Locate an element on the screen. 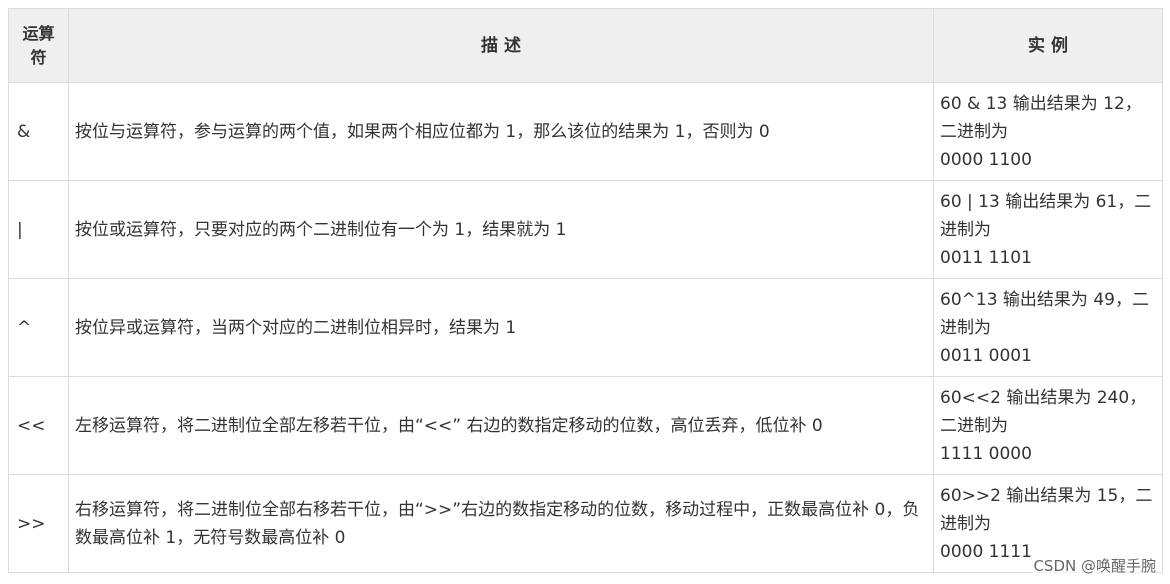 The height and width of the screenshot is (584, 1170). operator-cell: & is located at coordinates (38, 131).